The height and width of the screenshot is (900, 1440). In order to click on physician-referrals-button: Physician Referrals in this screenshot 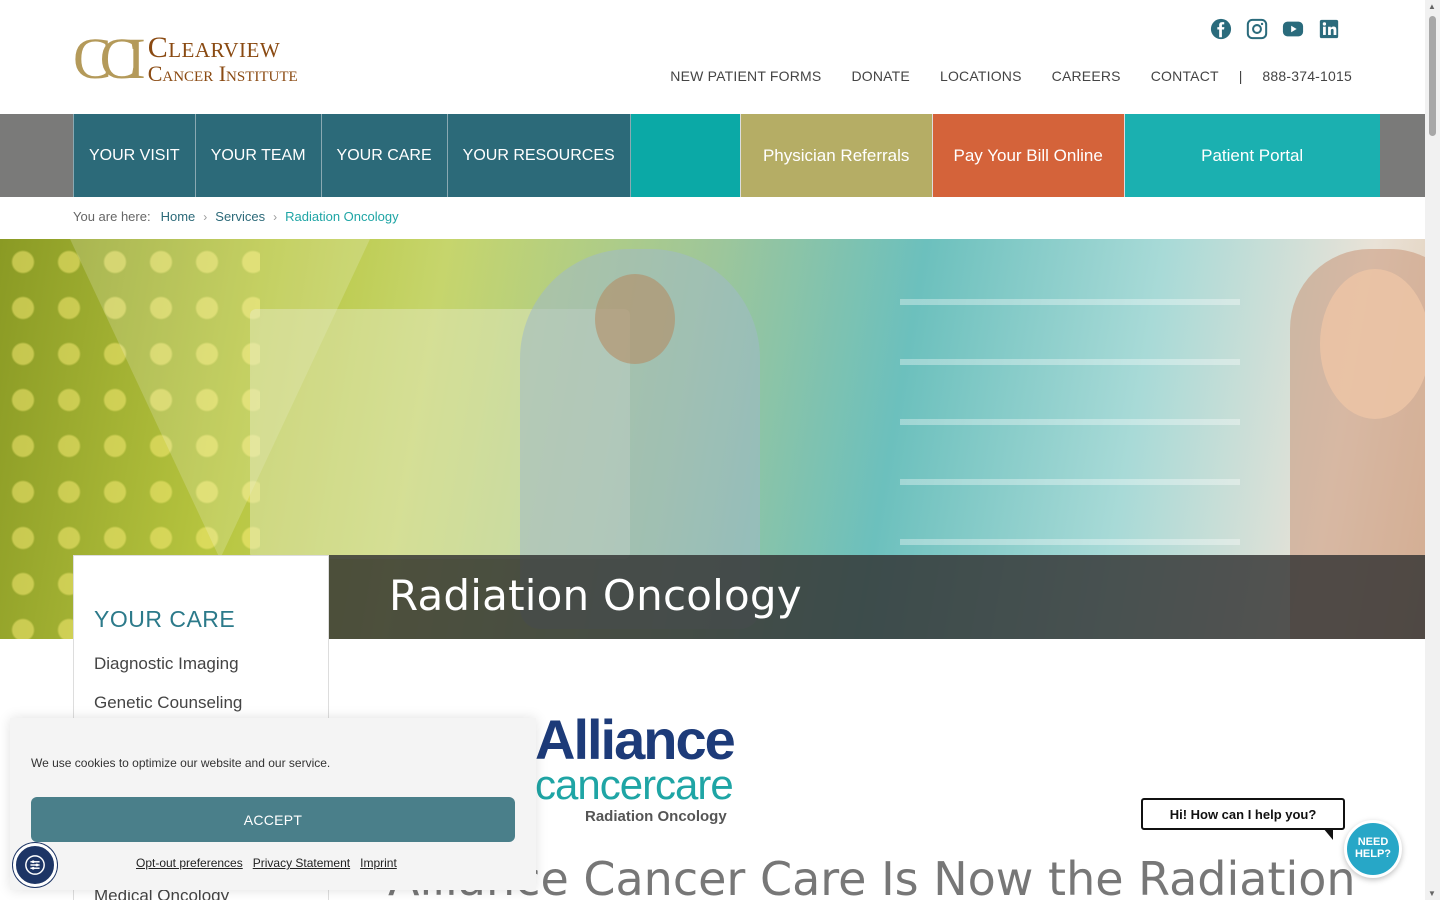, I will do `click(835, 155)`.